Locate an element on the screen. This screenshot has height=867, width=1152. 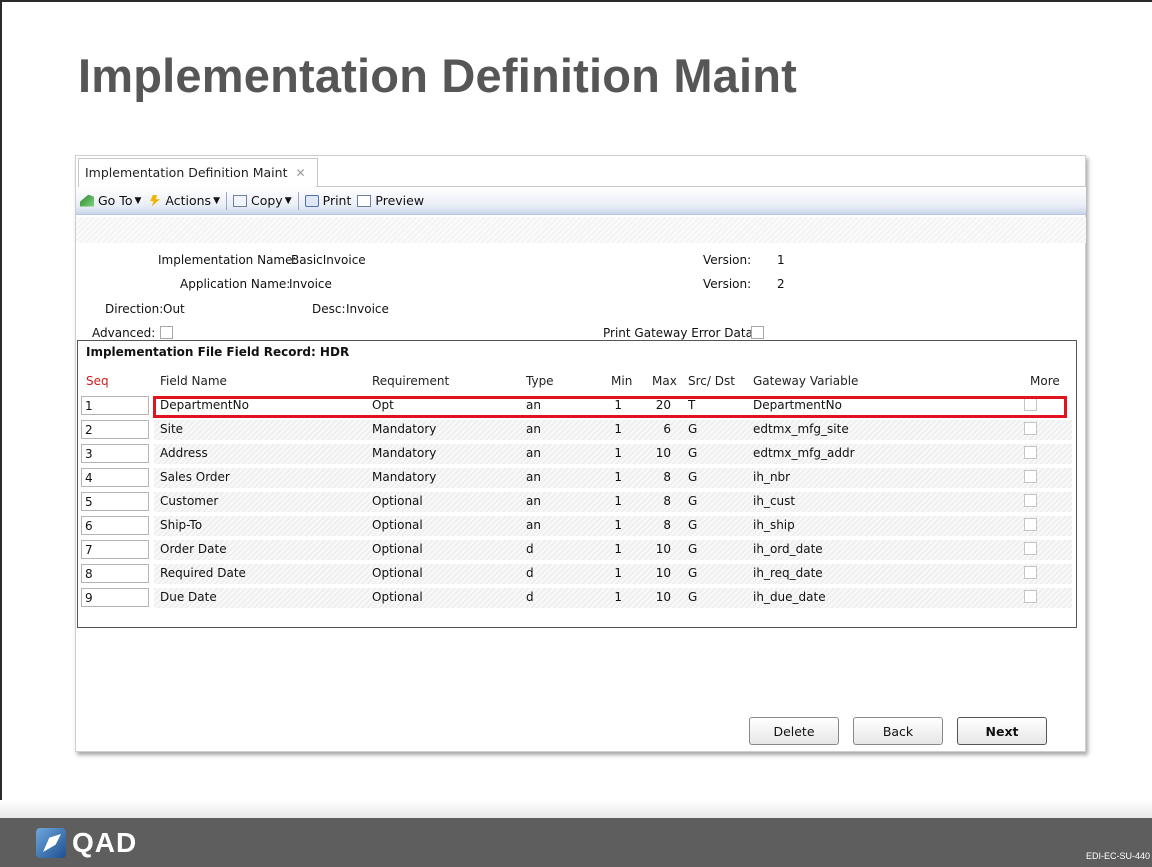
desc-label: Desc: is located at coordinates (329, 309).